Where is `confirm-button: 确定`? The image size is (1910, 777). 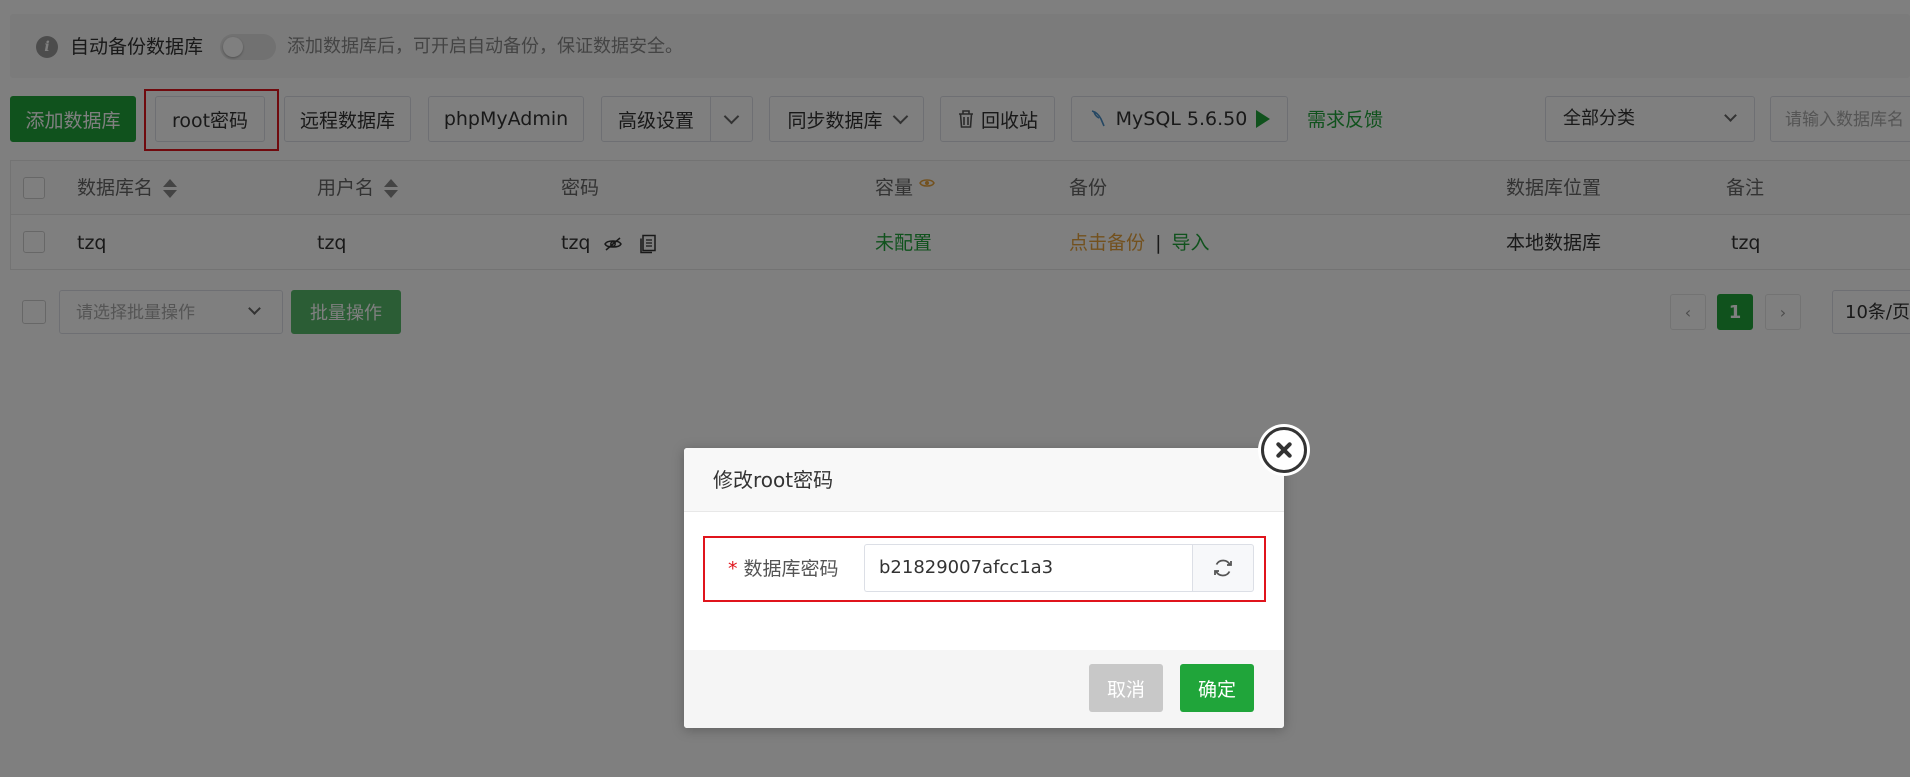
confirm-button: 确定 is located at coordinates (1217, 688).